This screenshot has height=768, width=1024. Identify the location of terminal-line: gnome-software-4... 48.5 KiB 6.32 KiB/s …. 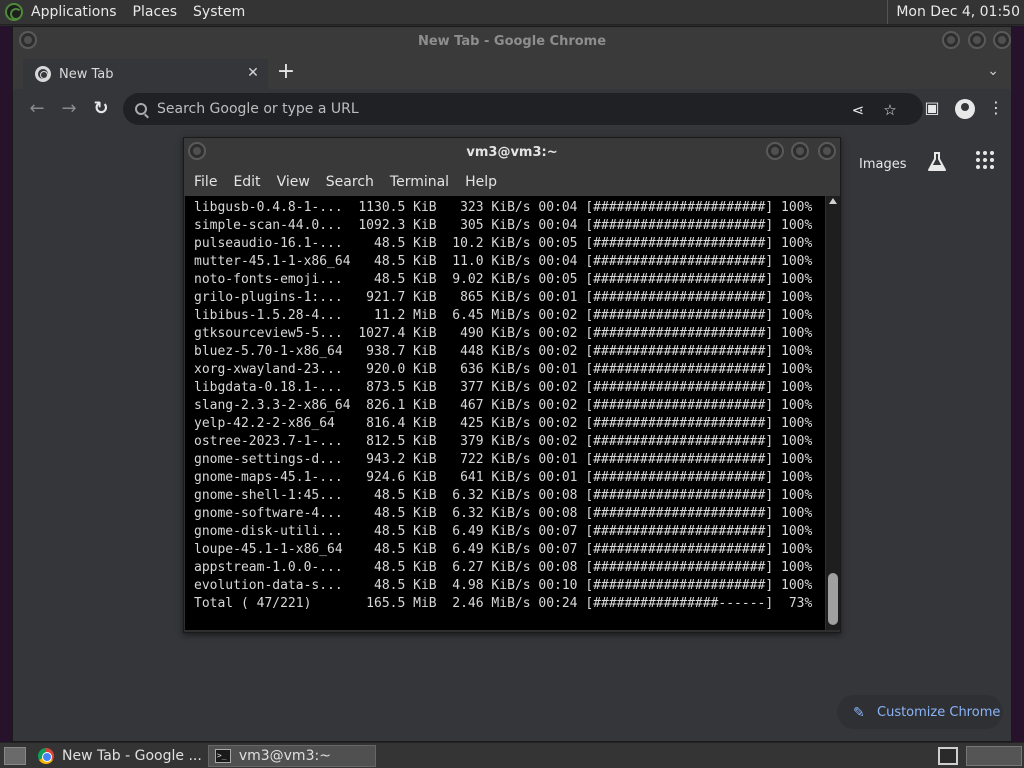
(503, 513).